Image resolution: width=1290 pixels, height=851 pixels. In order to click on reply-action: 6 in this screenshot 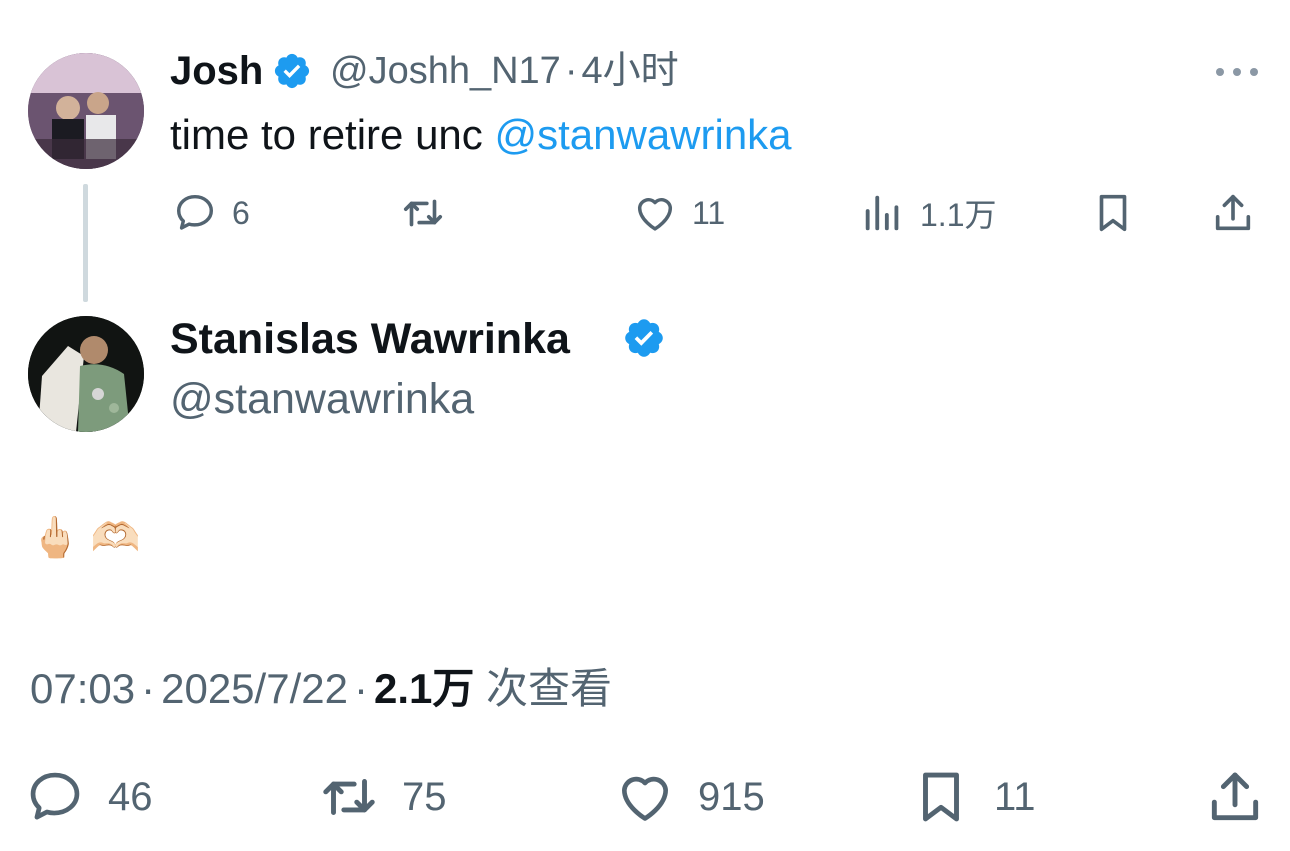, I will do `click(211, 213)`.